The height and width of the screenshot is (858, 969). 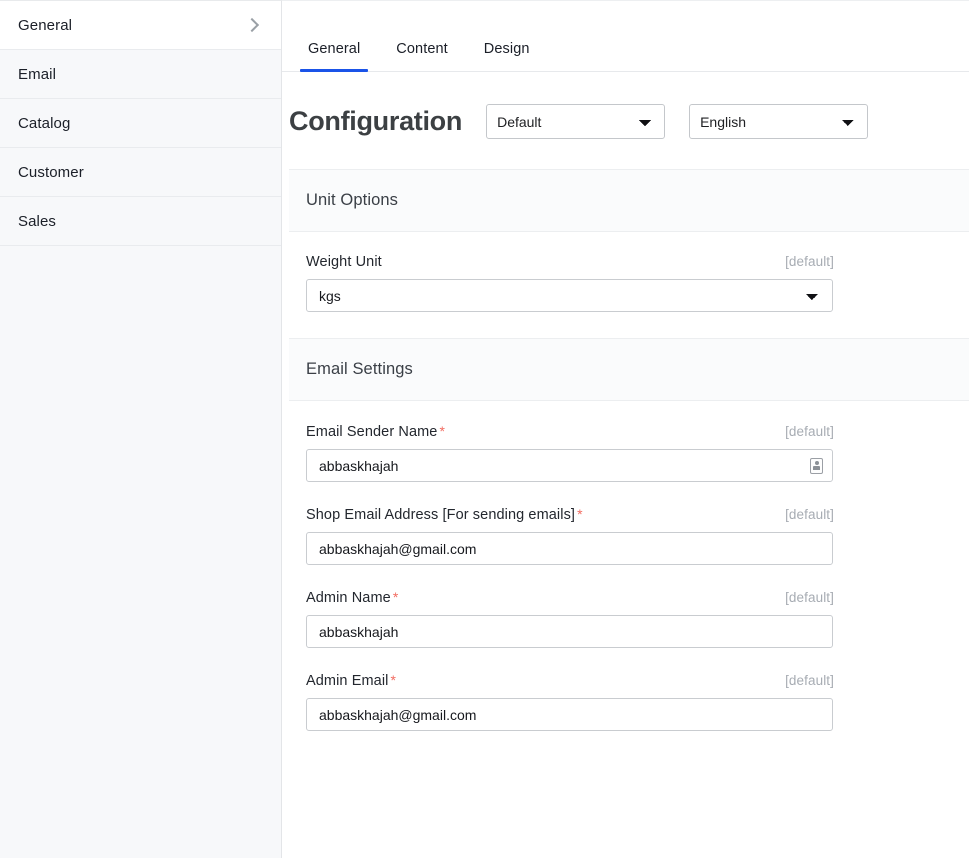 I want to click on sidebar-item-email: Email, so click(x=140, y=74).